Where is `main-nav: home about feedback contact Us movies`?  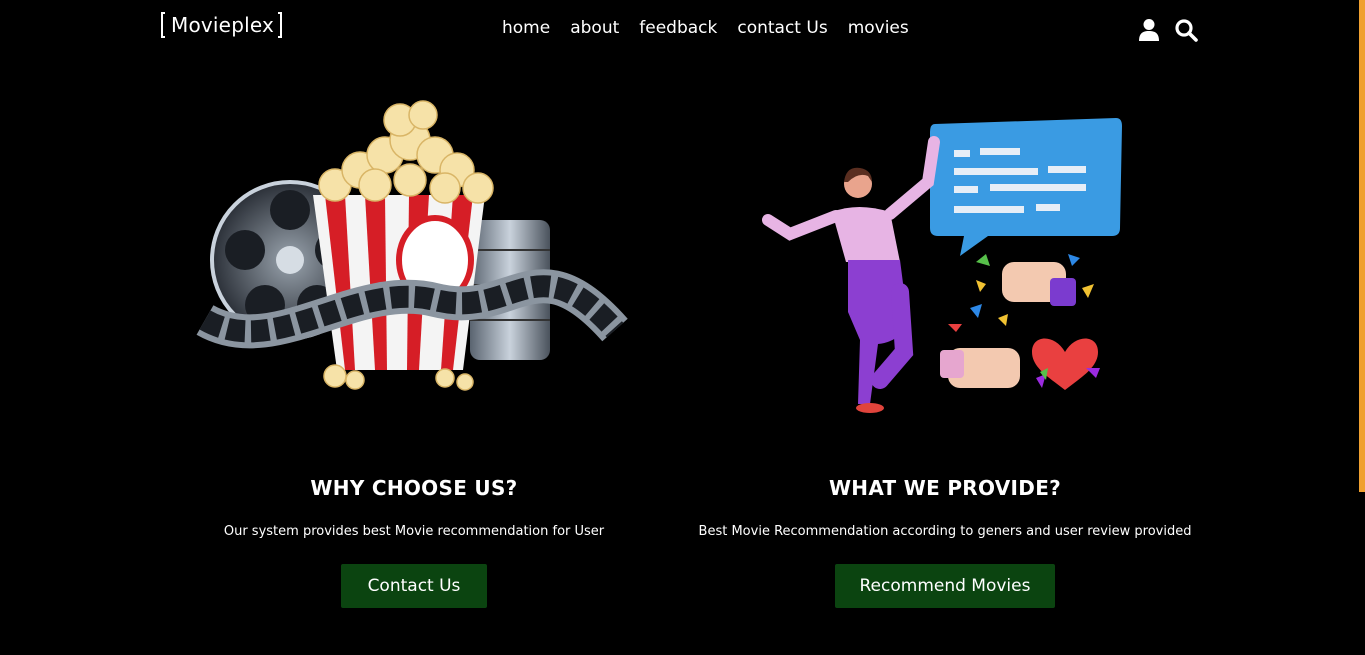
main-nav: home about feedback contact Us movies is located at coordinates (705, 28).